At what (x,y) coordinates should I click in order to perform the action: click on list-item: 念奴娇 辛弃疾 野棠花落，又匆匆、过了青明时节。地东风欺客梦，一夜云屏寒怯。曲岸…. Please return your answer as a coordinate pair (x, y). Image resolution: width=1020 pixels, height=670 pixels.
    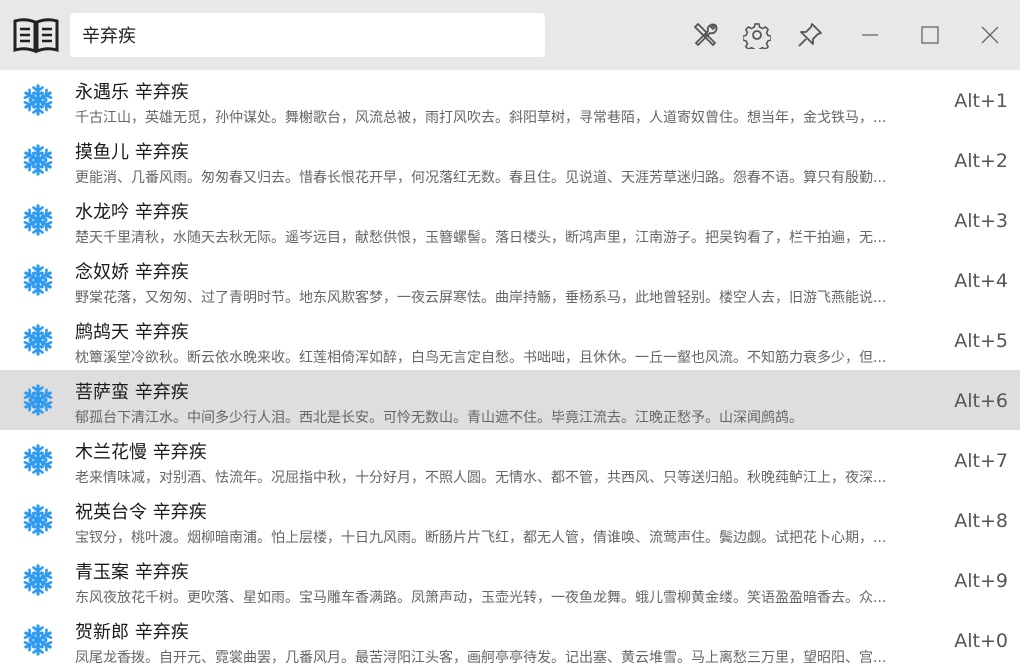
    Looking at the image, I should click on (510, 280).